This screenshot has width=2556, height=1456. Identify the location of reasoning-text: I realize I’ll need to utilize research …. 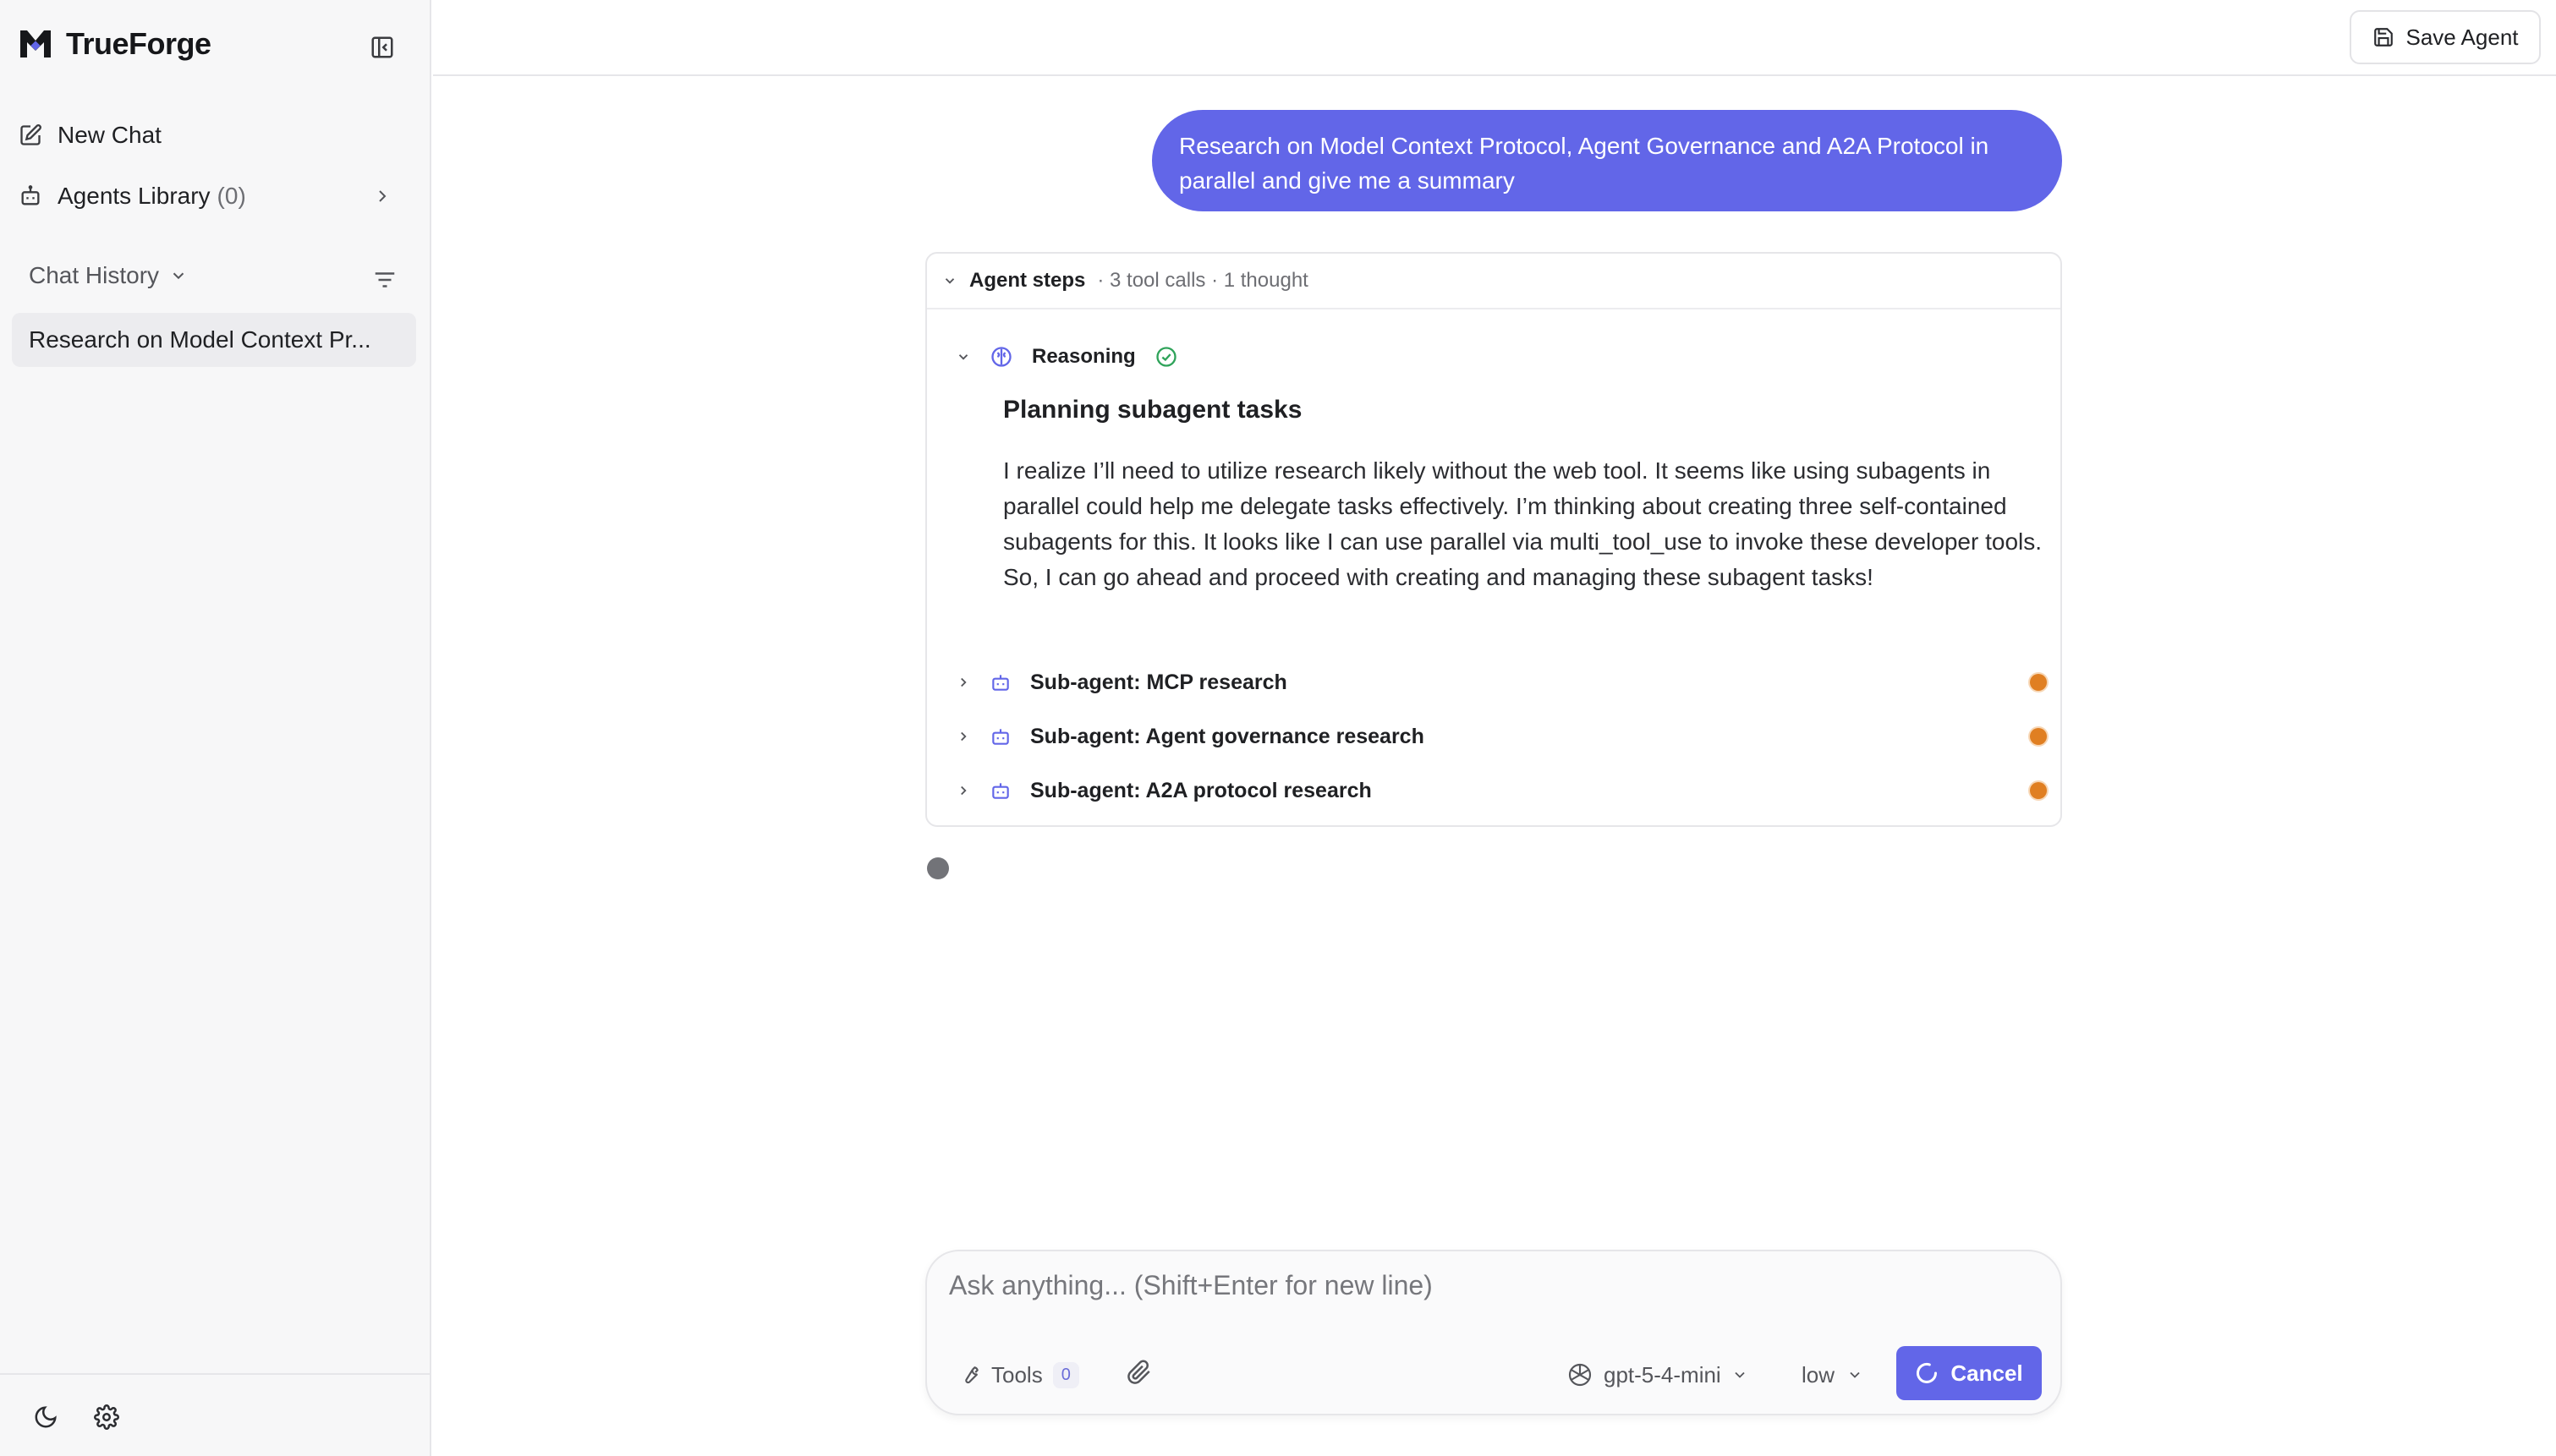
(1523, 523).